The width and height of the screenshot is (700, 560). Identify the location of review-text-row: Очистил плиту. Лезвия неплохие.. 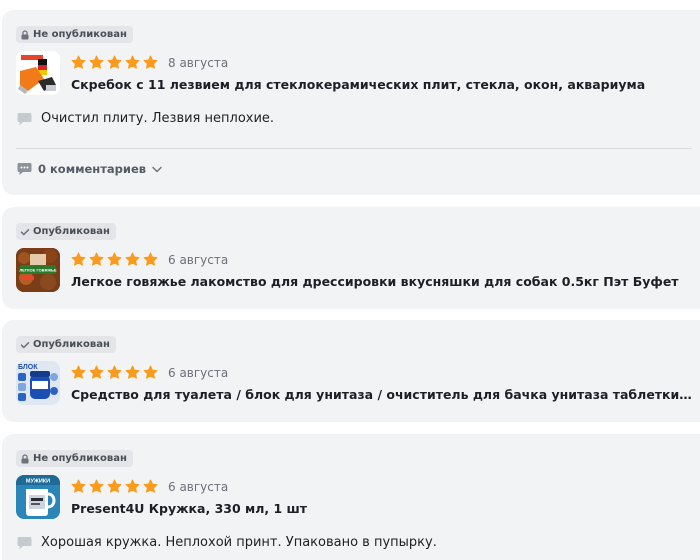
(145, 118).